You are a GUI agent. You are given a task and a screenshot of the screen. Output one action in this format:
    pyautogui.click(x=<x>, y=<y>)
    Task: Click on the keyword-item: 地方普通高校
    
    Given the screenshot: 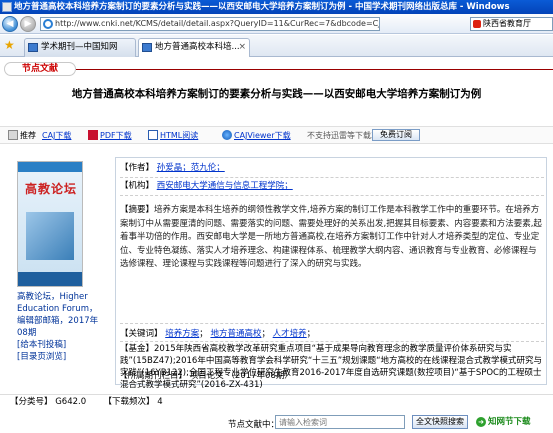 What is the action you would take?
    pyautogui.click(x=235, y=334)
    